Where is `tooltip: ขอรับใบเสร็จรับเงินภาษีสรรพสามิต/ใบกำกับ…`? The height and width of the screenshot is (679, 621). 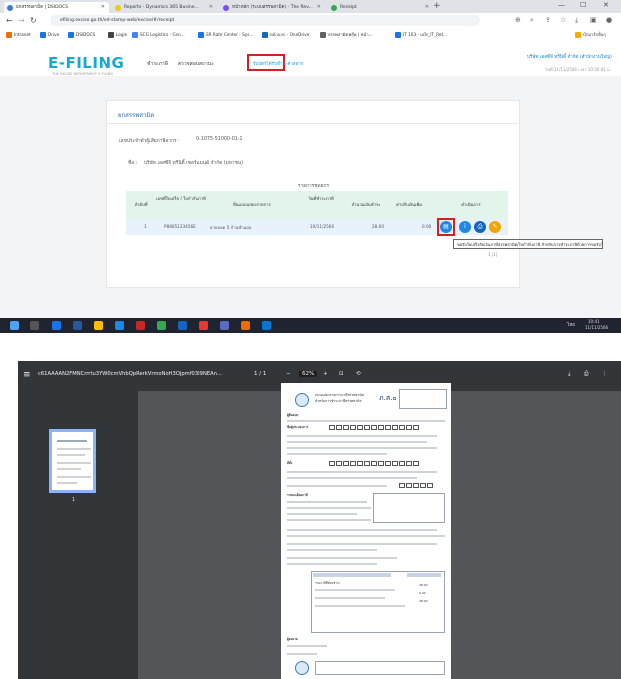 tooltip: ขอรับใบเสร็จรับเงินภาษีสรรพสามิต/ใบกำกับ… is located at coordinates (528, 244).